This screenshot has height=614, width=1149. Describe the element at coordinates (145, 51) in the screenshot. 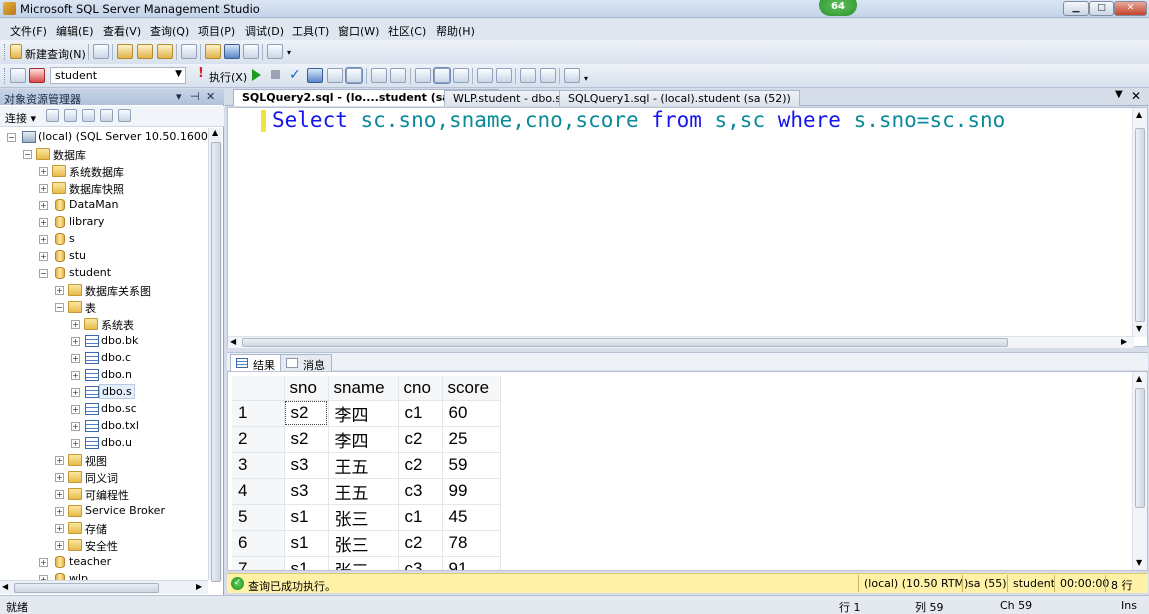

I see `analysis-query-icon` at that location.